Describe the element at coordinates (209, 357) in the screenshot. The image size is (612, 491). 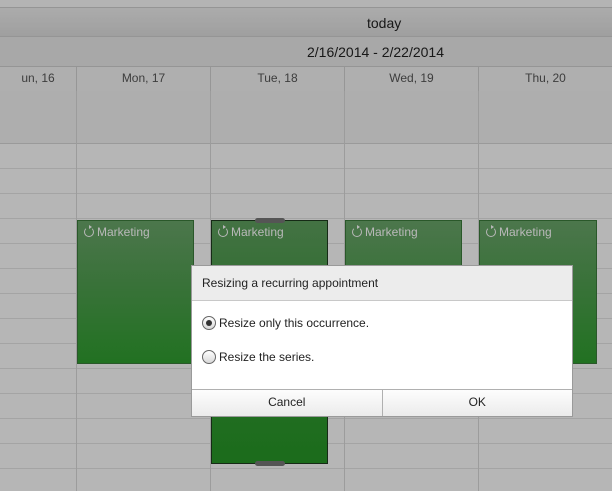
I see `radio-resize-series` at that location.